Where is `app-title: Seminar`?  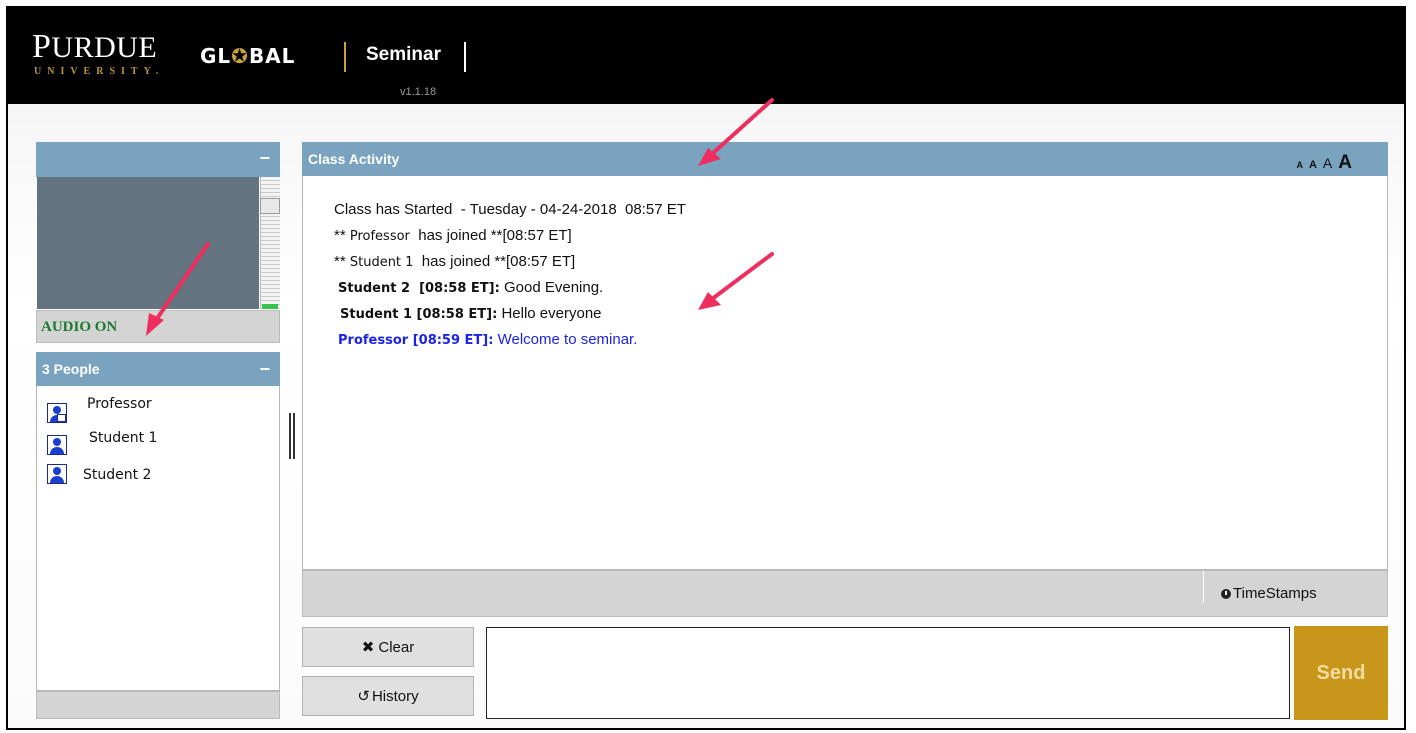
app-title: Seminar is located at coordinates (403, 54).